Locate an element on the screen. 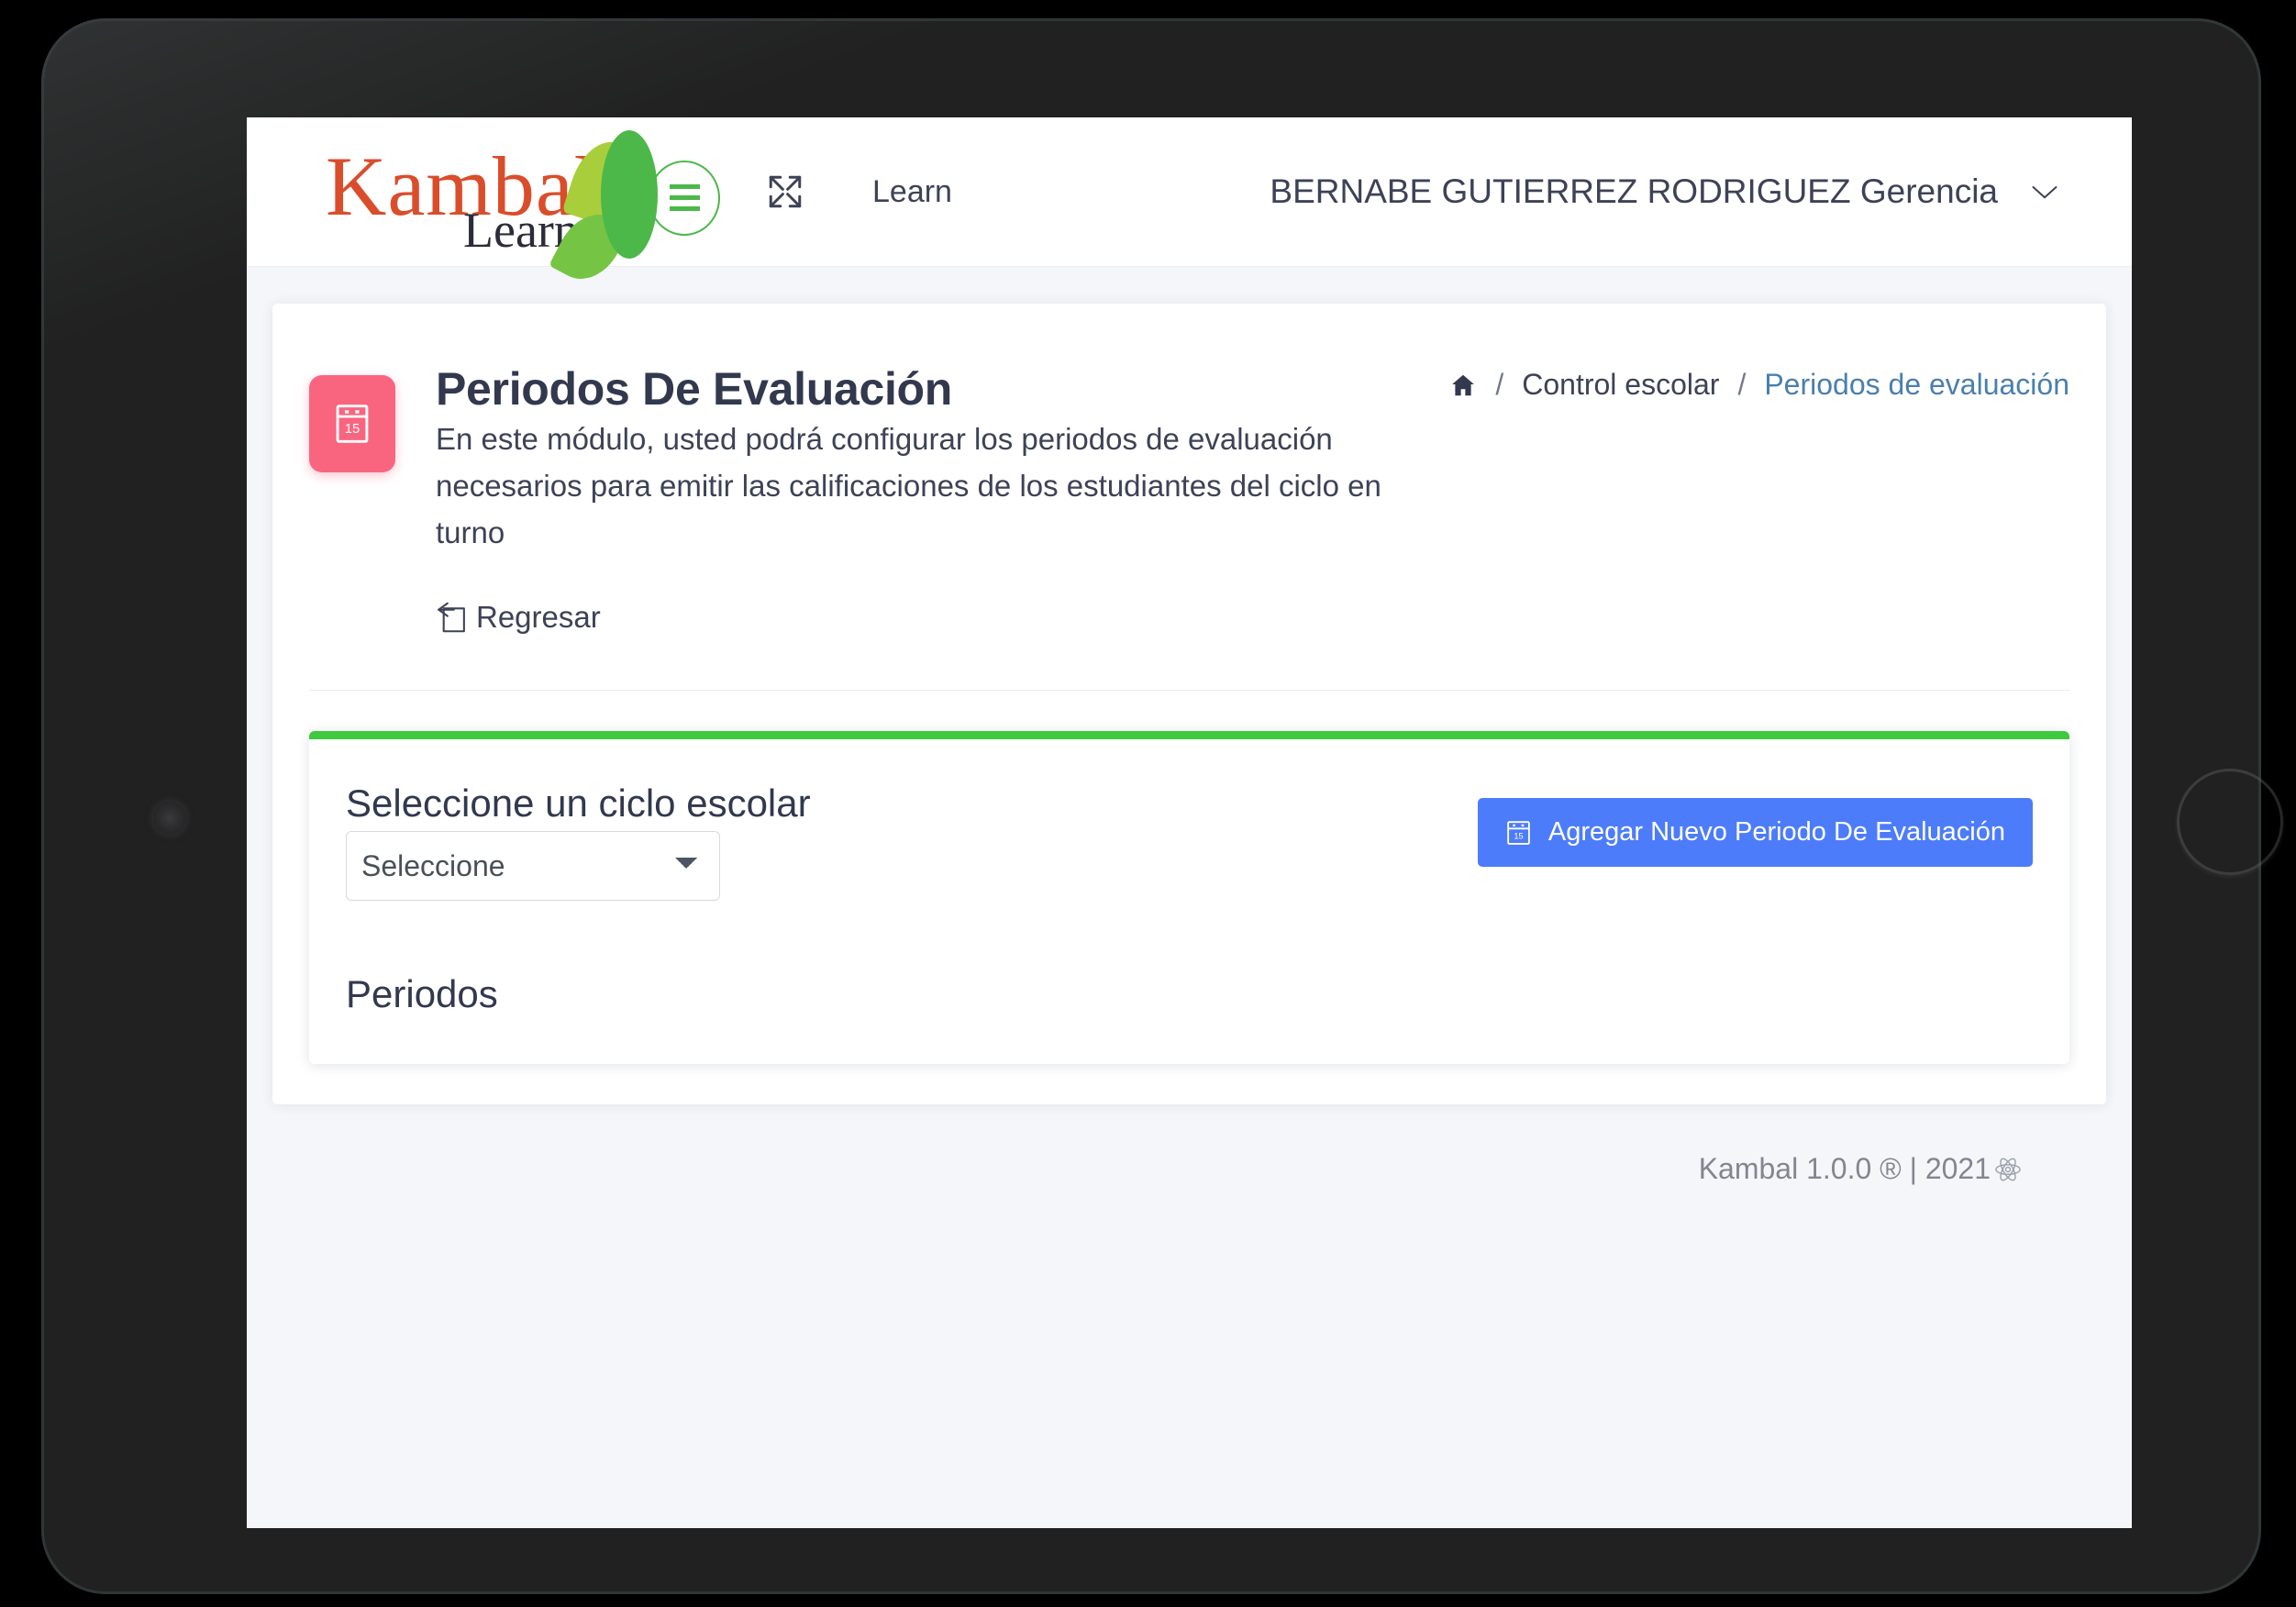  home-icon is located at coordinates (1463, 385).